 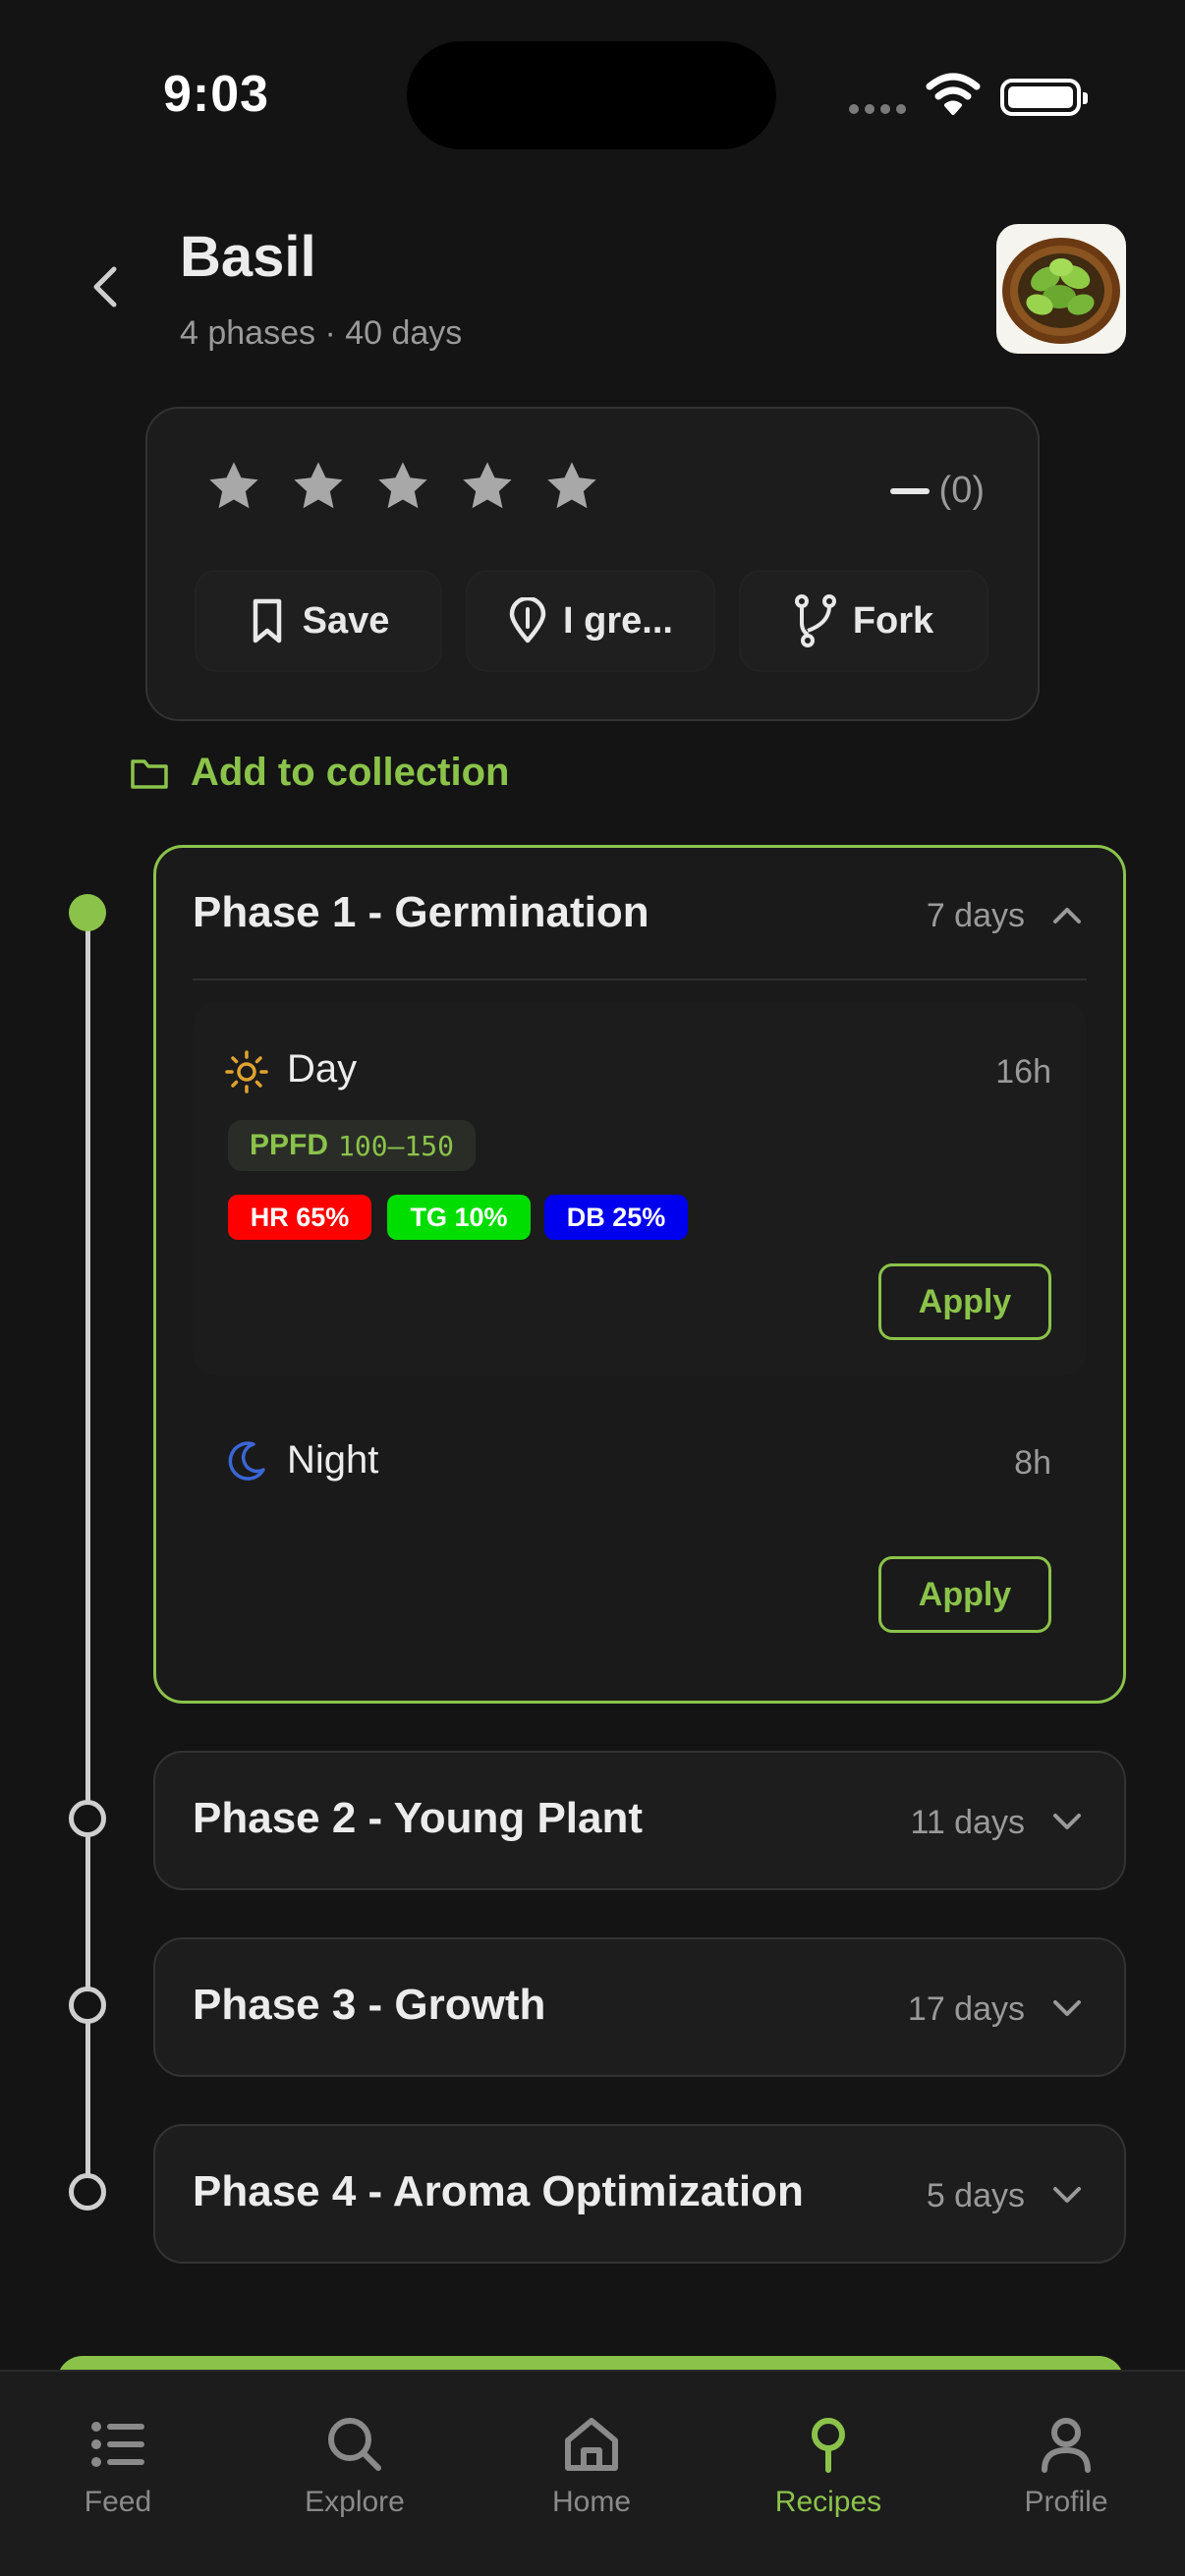 I want to click on apply-day-button: Apply, so click(x=965, y=1301).